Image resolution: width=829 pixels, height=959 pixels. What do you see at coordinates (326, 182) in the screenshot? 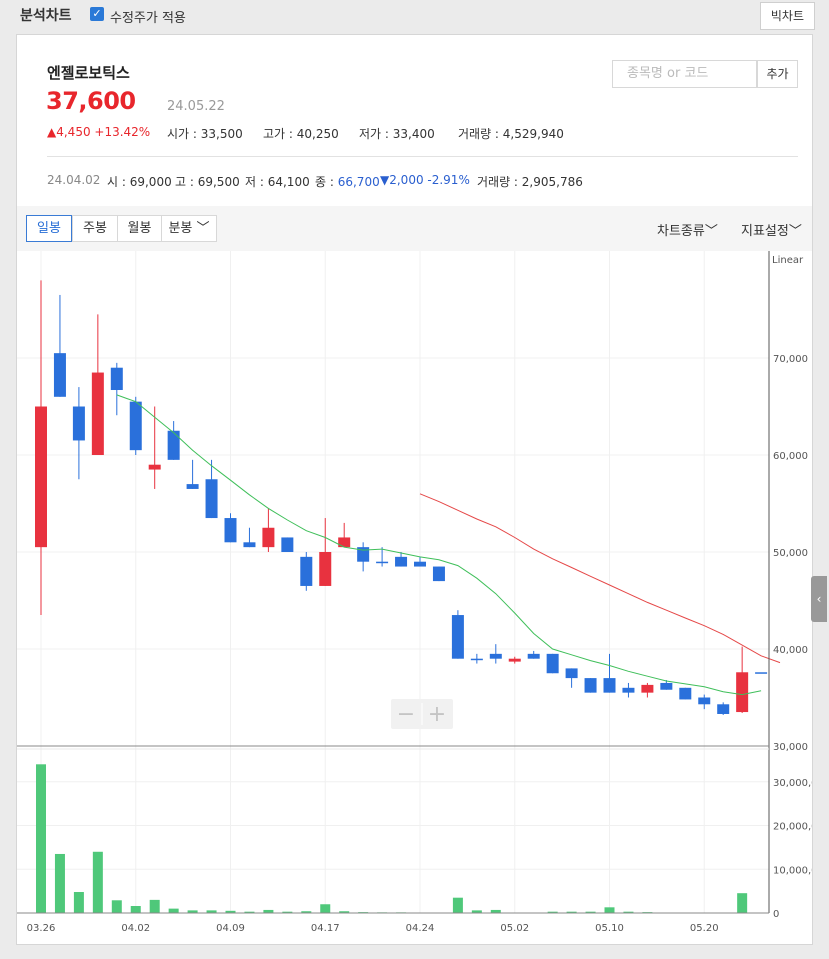
I see `history-close-label: 종 :` at bounding box center [326, 182].